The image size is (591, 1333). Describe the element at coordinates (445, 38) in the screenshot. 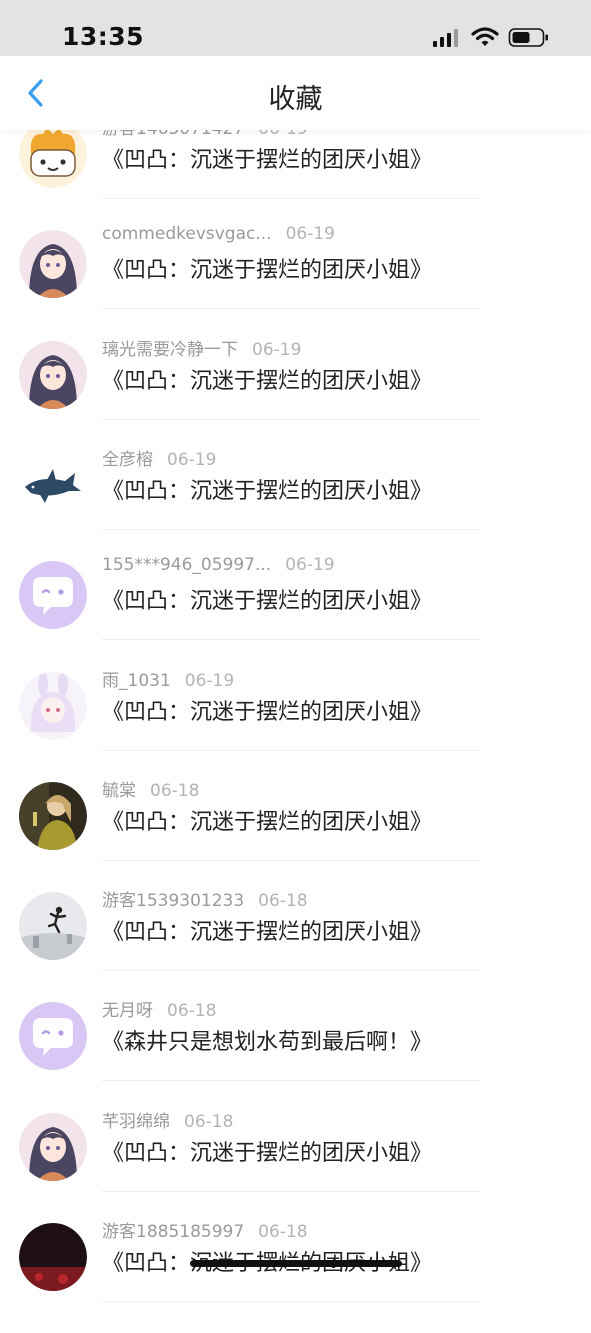

I see `cellular-signal-icon` at that location.